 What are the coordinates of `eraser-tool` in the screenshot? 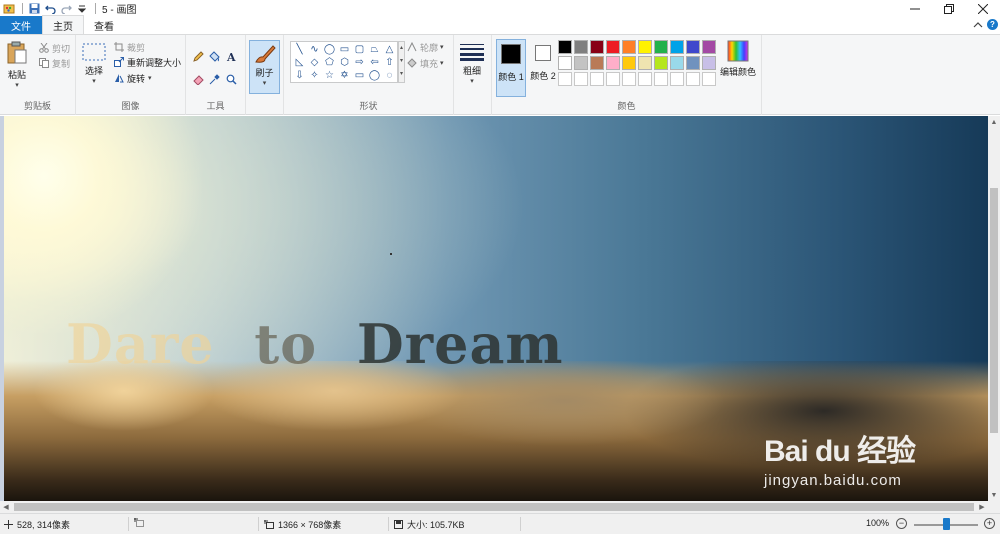 It's located at (200, 79).